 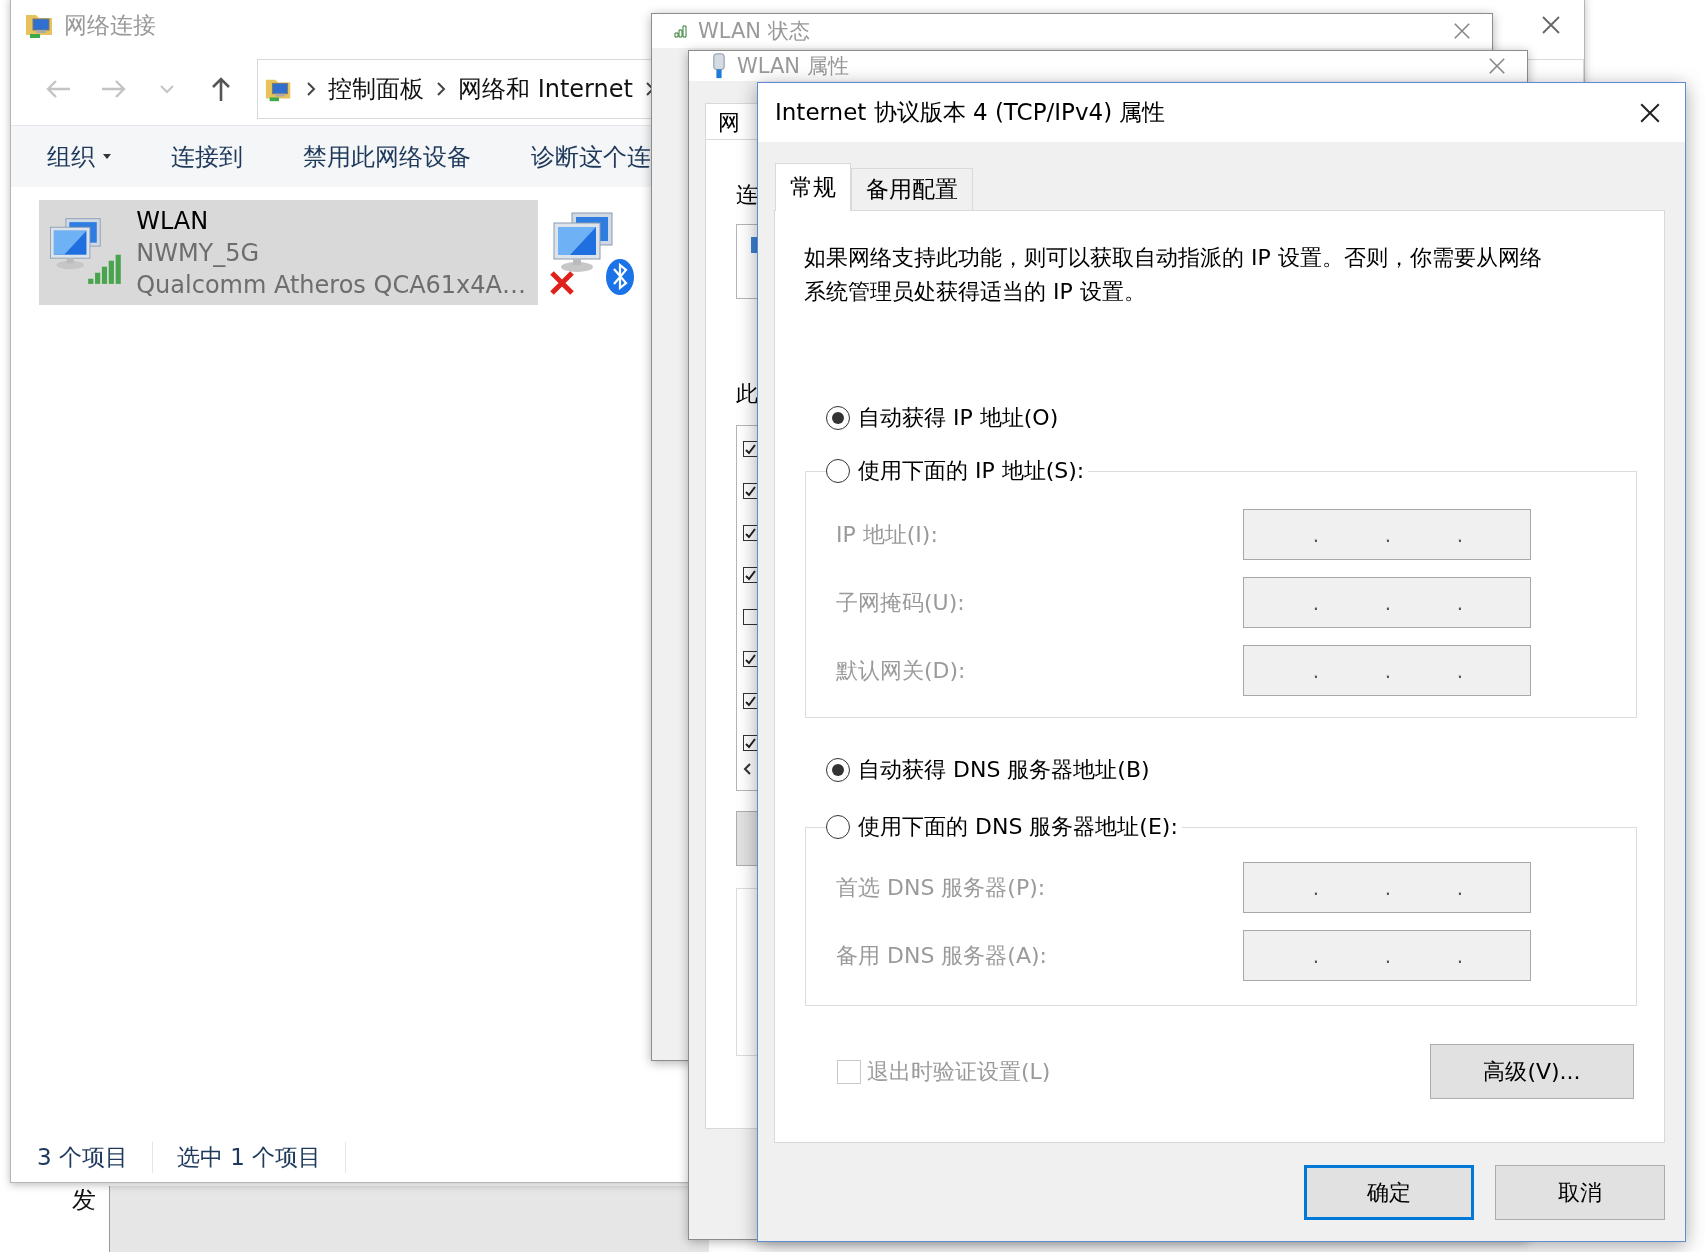 I want to click on toolbar-button: 连接到, so click(x=207, y=156).